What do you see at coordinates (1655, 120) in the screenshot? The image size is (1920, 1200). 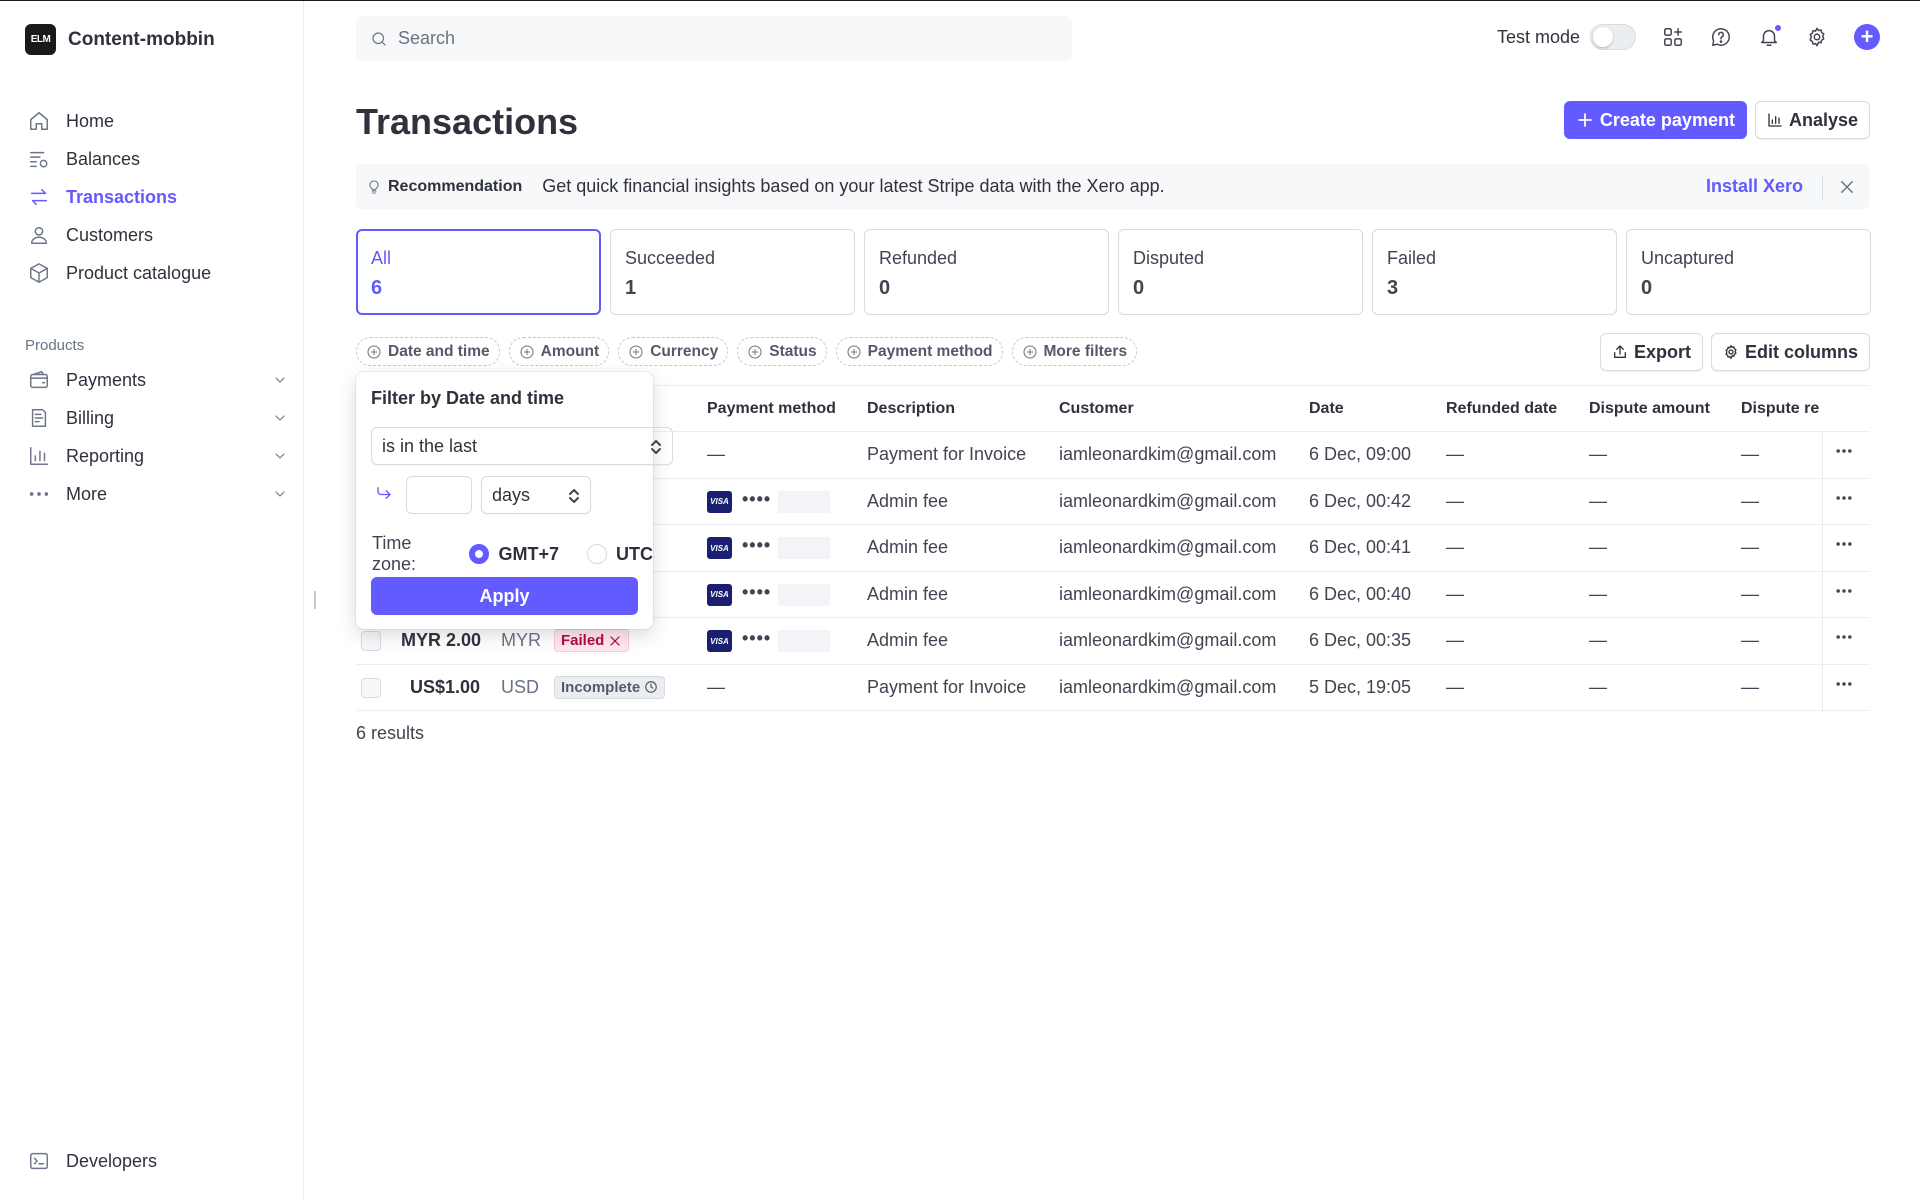 I see `create-payment-button: Create payment` at bounding box center [1655, 120].